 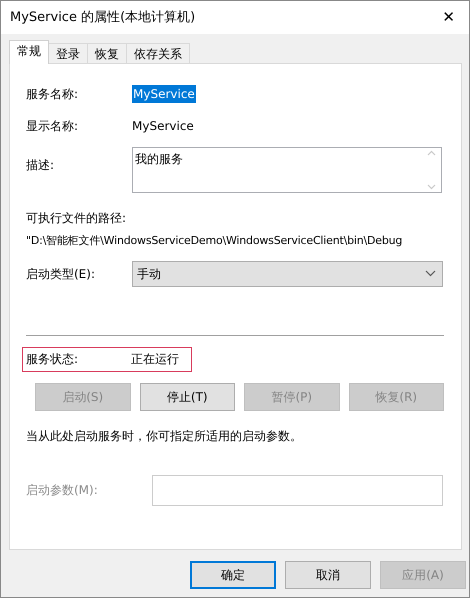 What do you see at coordinates (287, 170) in the screenshot?
I see `description-field: 我的服务` at bounding box center [287, 170].